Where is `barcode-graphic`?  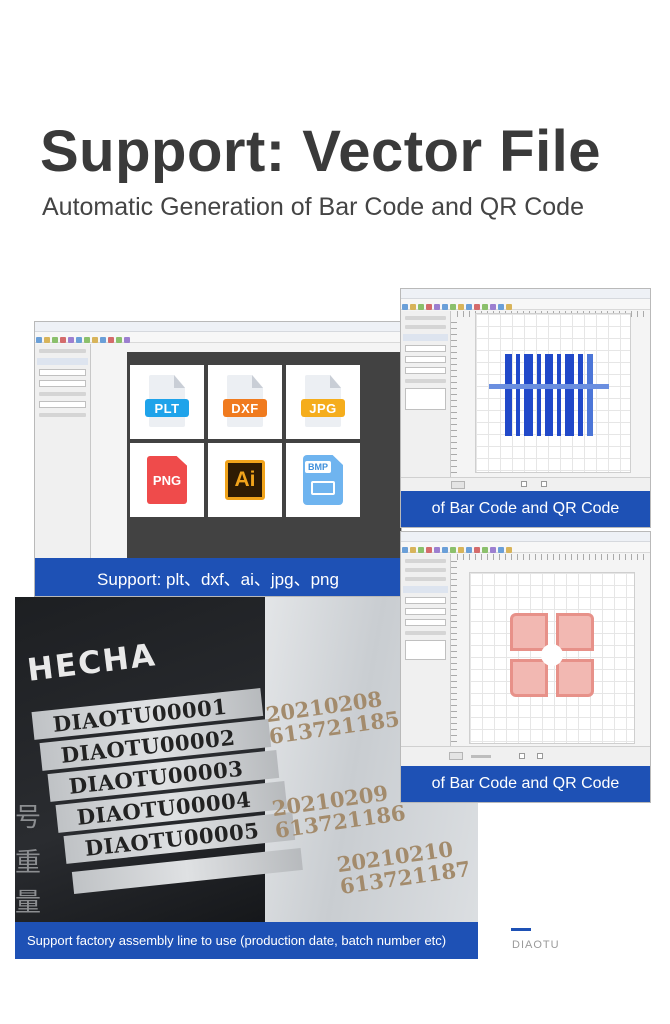 barcode-graphic is located at coordinates (549, 395).